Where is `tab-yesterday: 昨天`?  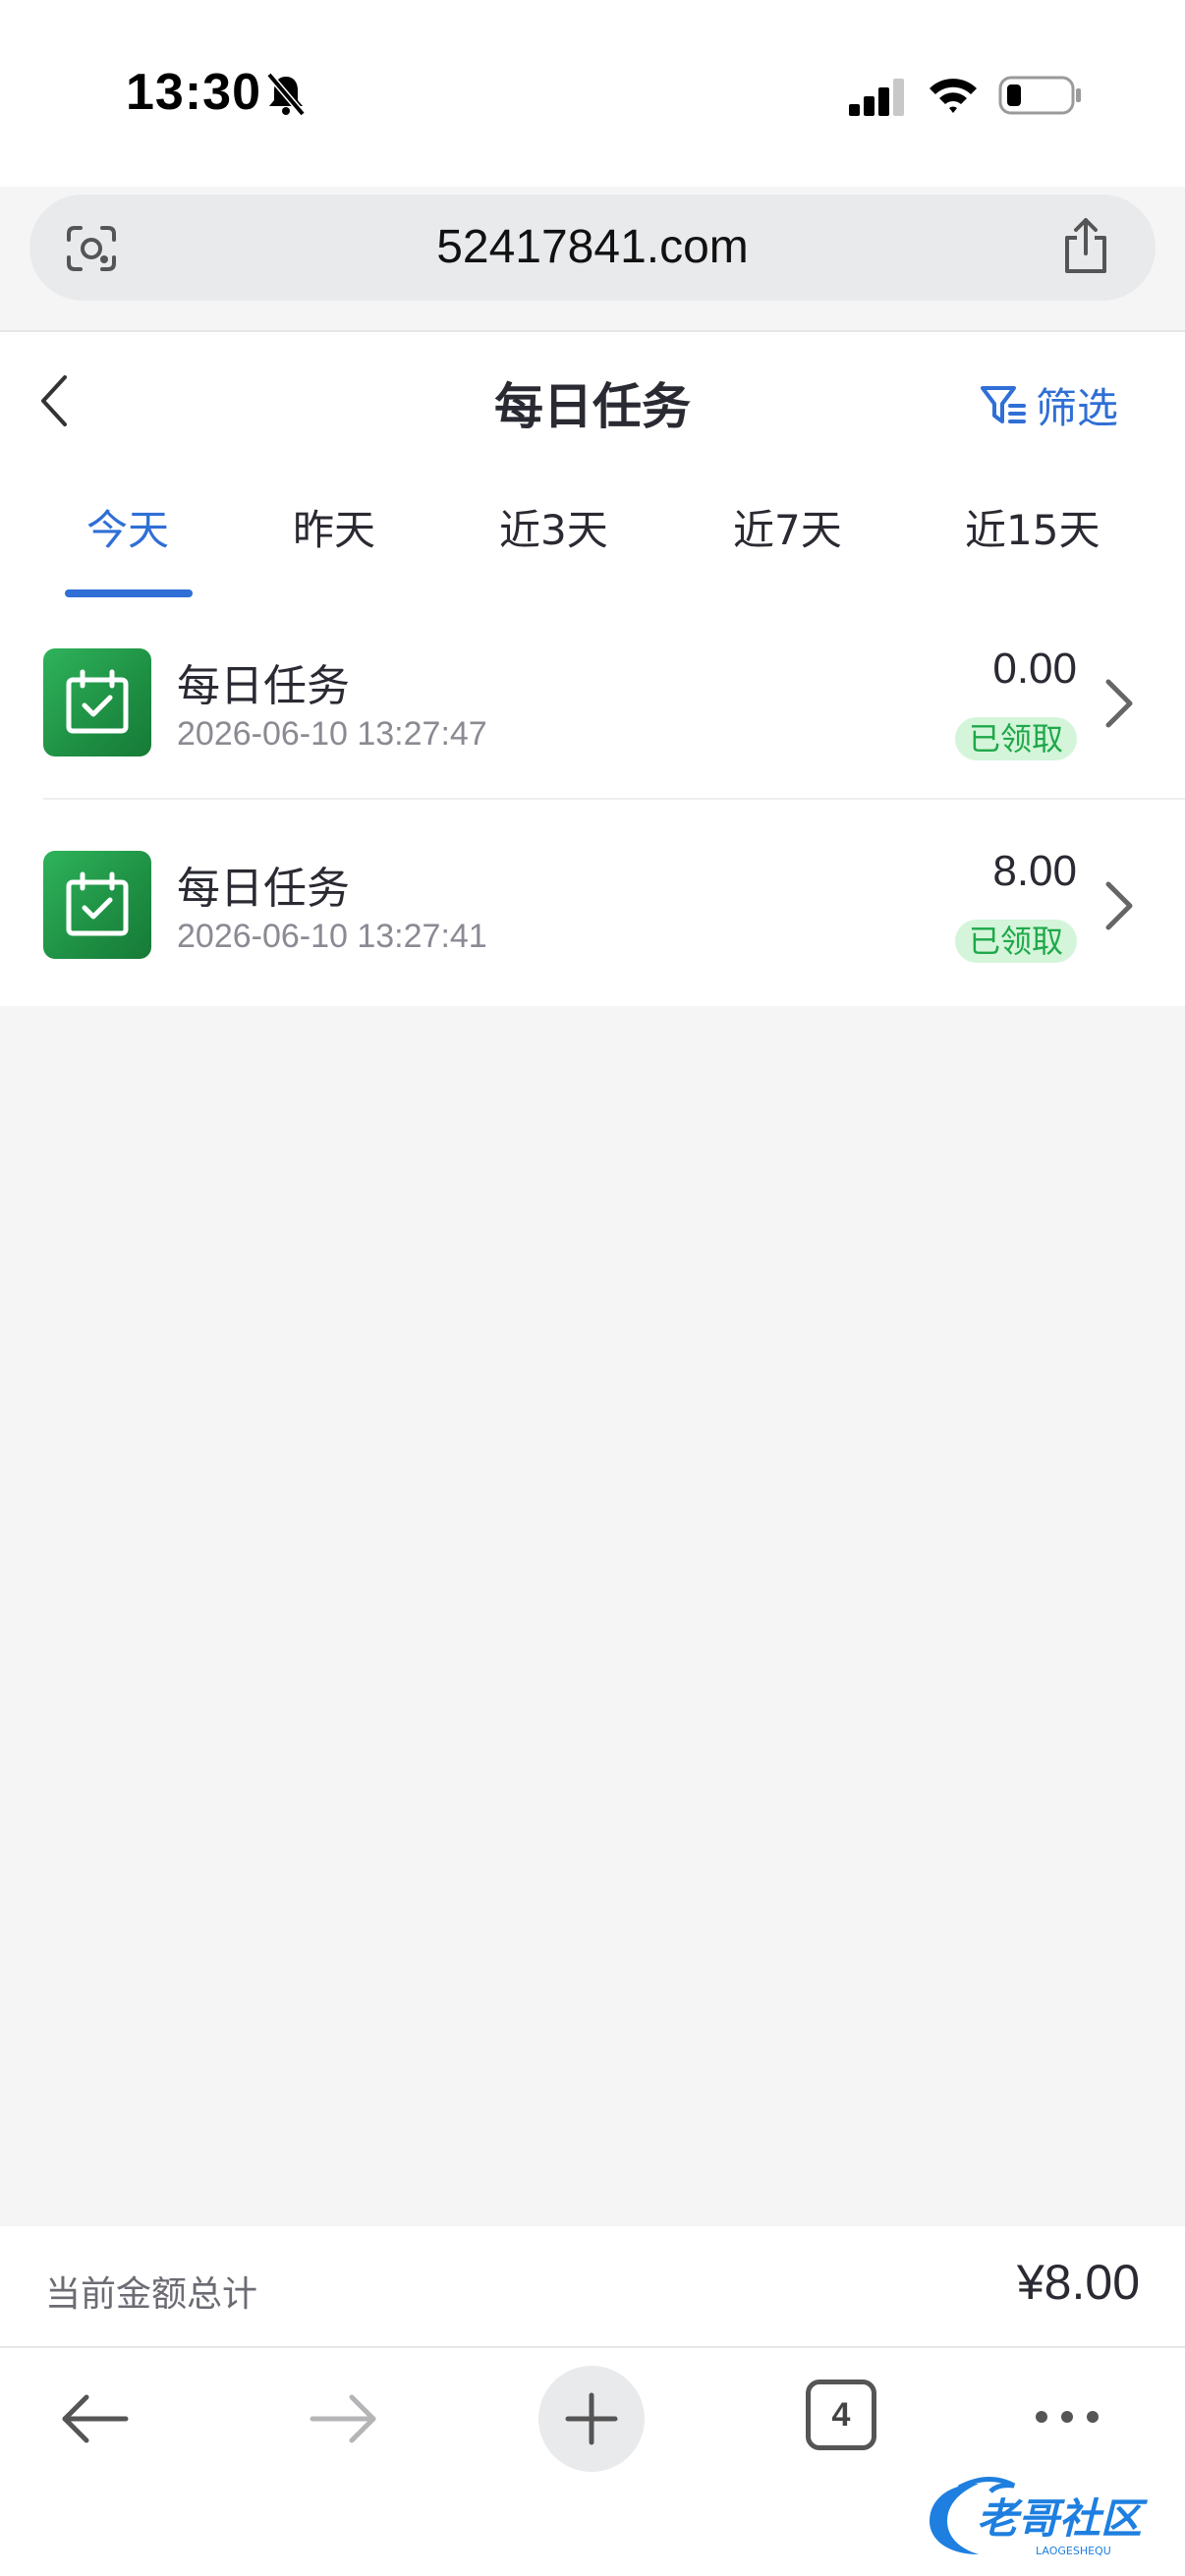
tab-yesterday: 昨天 is located at coordinates (334, 527).